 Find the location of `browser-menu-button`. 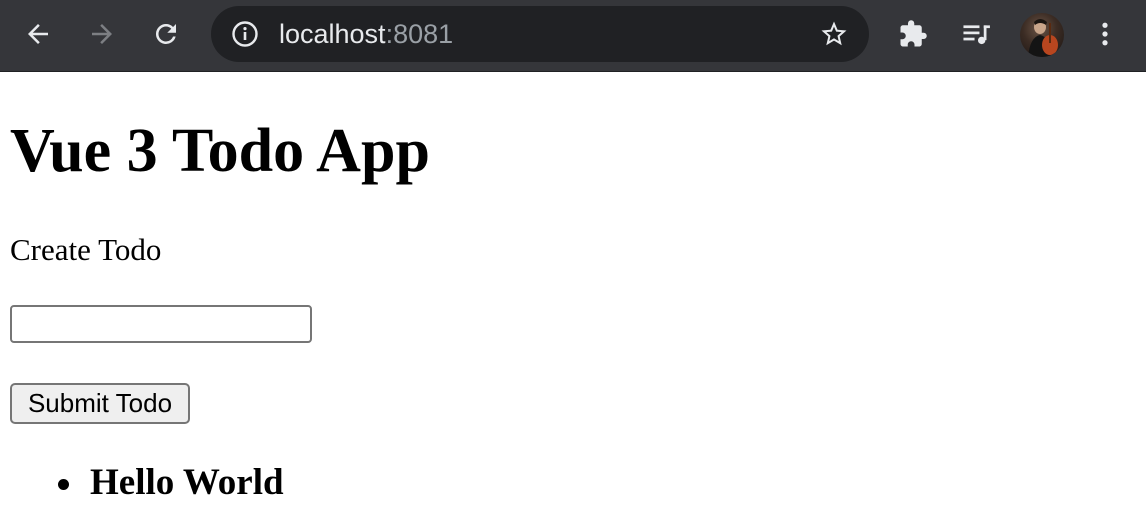

browser-menu-button is located at coordinates (1105, 34).